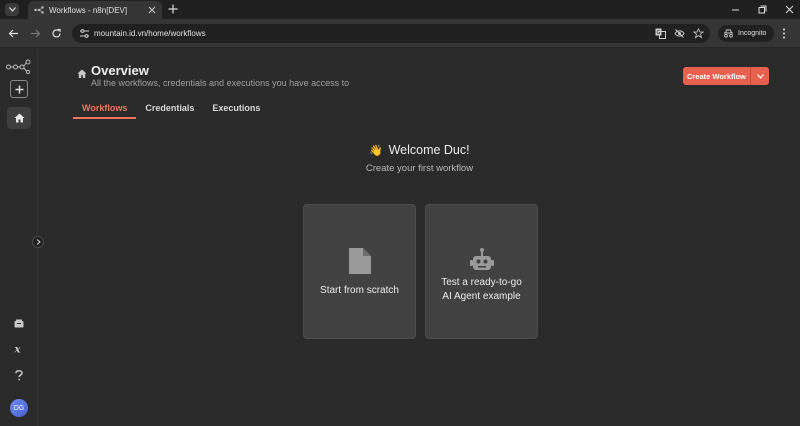 This screenshot has height=426, width=800. Describe the element at coordinates (391, 33) in the screenshot. I see `address-bar: mountain.id.vn/home/workflows G` at that location.